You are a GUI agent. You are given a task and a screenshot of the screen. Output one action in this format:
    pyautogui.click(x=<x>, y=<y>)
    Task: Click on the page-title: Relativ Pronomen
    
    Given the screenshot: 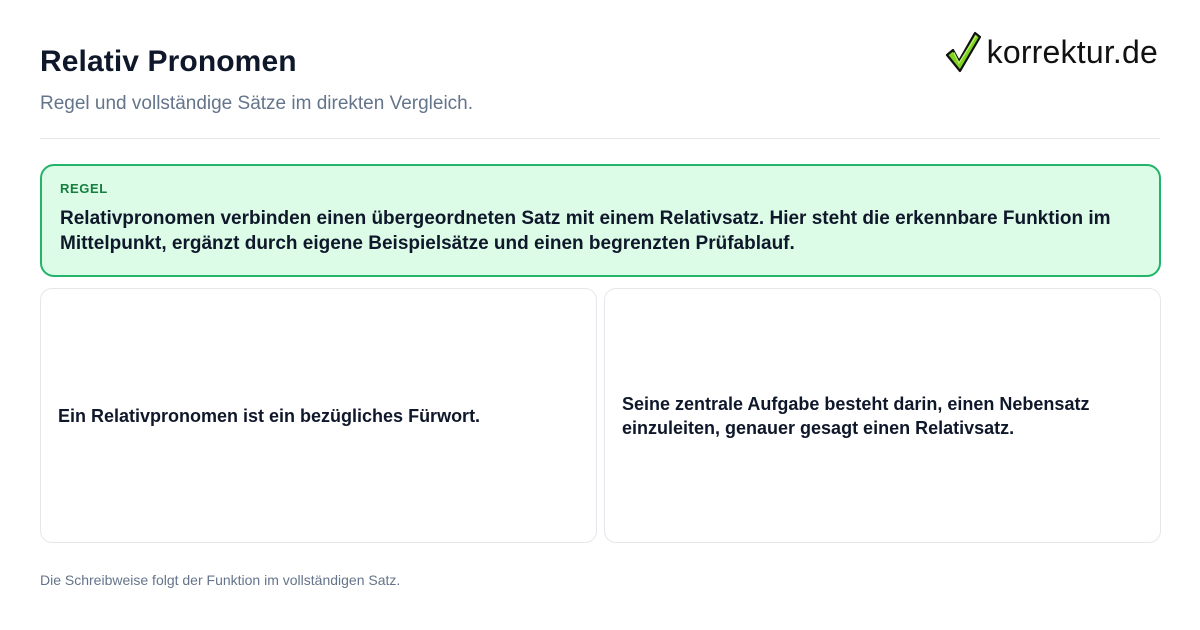 What is the action you would take?
    pyautogui.click(x=168, y=61)
    